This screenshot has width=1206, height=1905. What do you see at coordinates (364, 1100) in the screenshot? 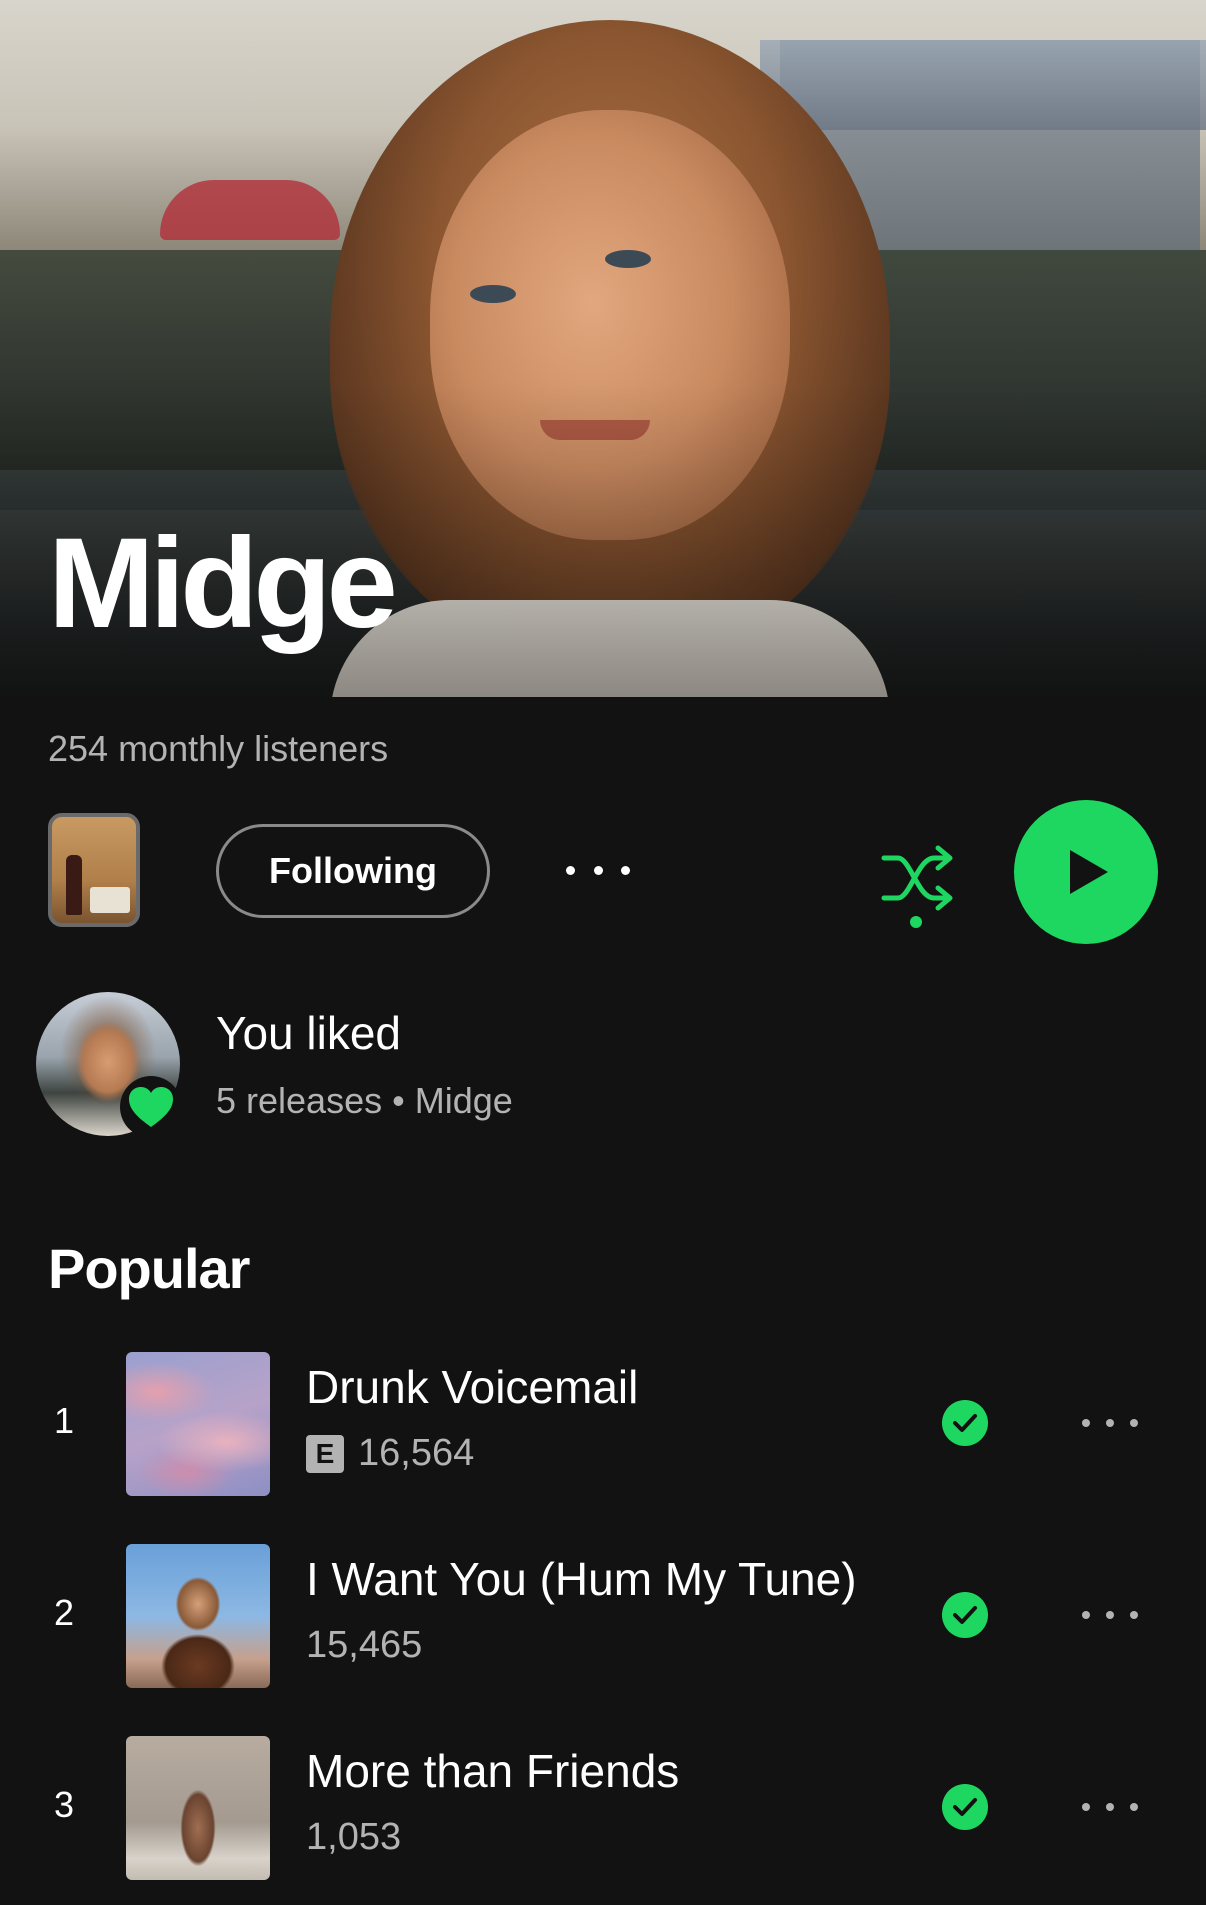
I see `liked-subtitle: 5 releases • Midge` at bounding box center [364, 1100].